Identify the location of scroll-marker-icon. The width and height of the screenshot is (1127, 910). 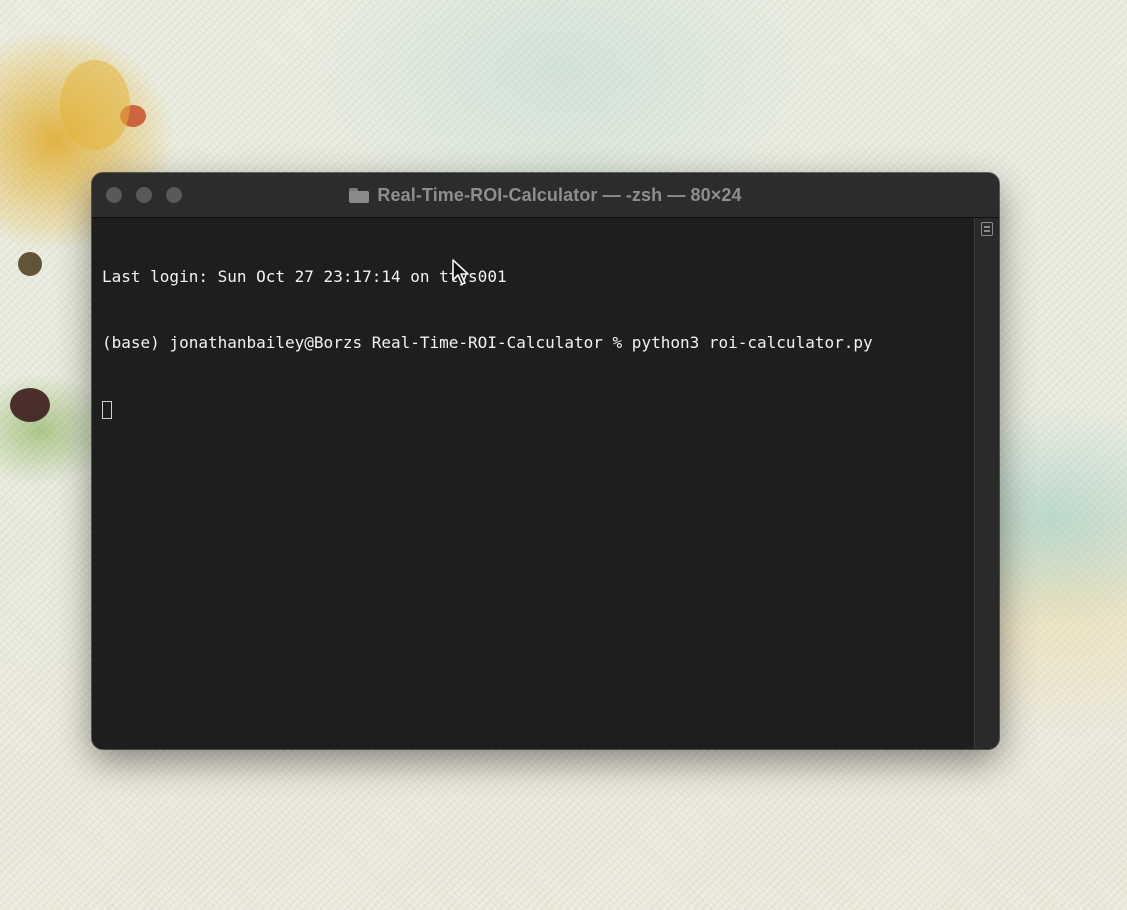
(987, 229).